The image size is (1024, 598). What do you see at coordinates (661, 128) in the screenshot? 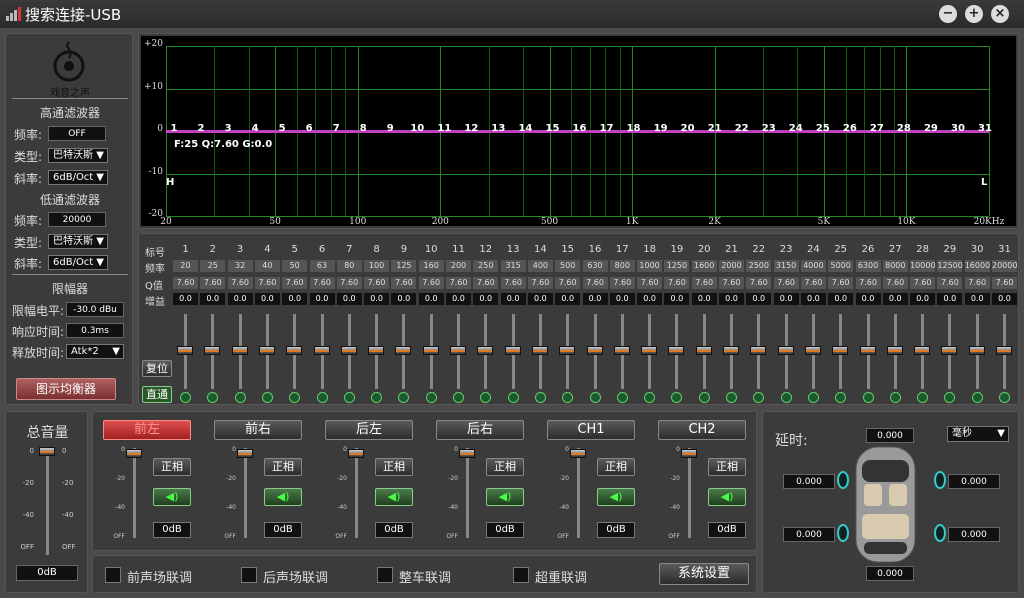
I see `band-marker: 19` at bounding box center [661, 128].